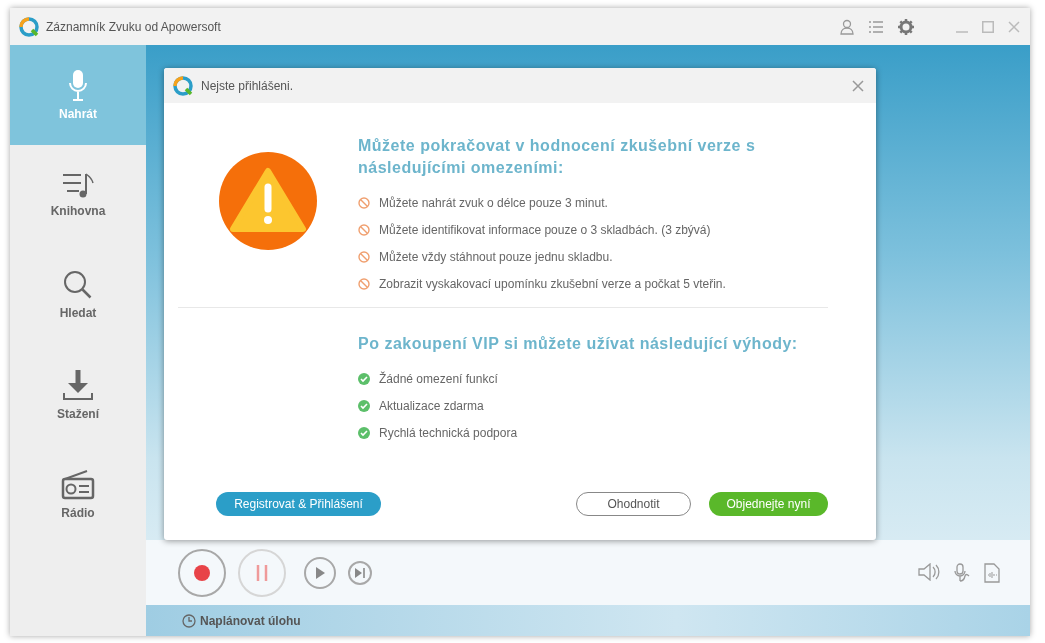 The image size is (1045, 643). I want to click on sidebar-label: Nahrát, so click(78, 114).